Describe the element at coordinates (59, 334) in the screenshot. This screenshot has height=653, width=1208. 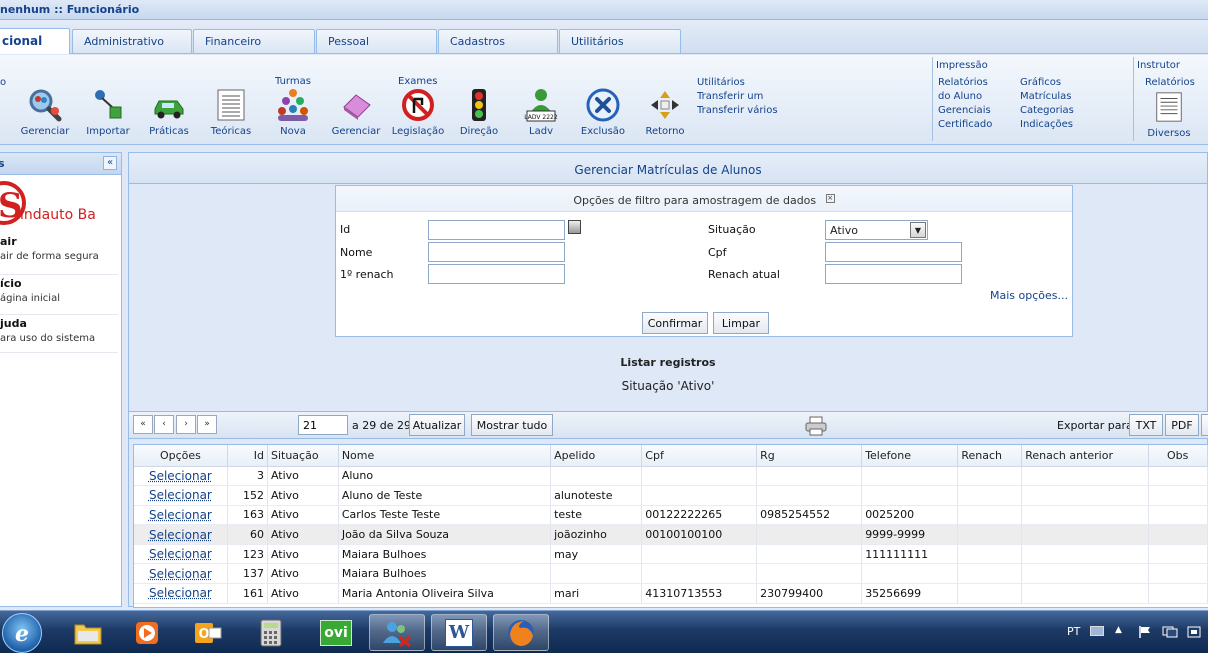
I see `nav-ajuda: juda ara uso do sistema` at that location.